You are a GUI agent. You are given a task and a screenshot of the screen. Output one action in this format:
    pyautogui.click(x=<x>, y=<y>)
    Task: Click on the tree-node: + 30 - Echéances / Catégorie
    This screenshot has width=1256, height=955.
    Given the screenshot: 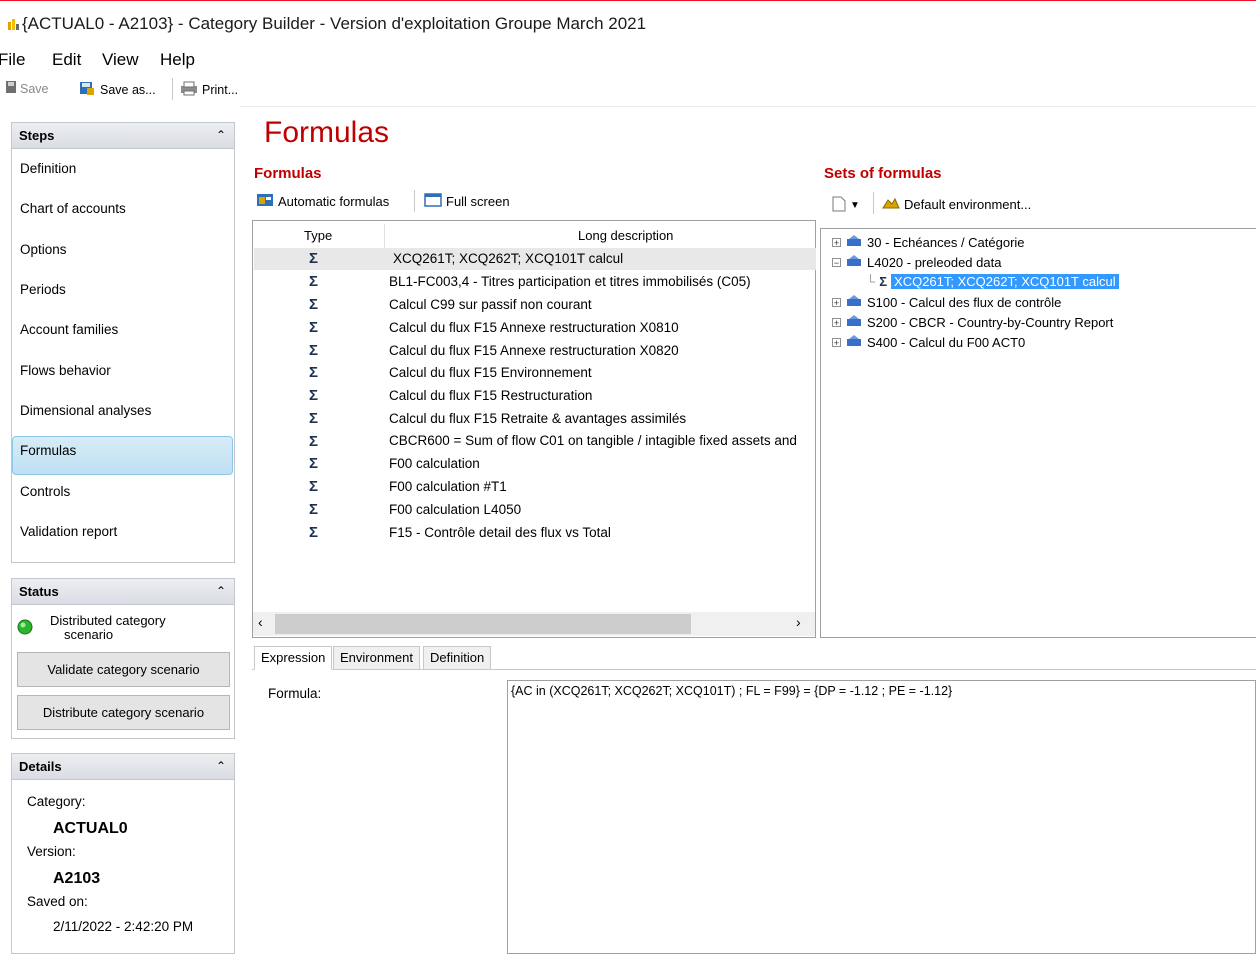 What is the action you would take?
    pyautogui.click(x=928, y=242)
    